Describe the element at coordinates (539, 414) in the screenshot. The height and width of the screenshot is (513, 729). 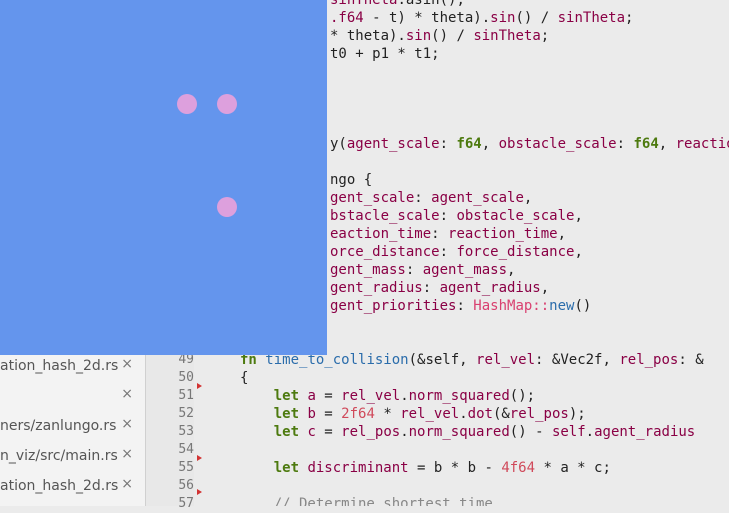
I see `code-token: rel_pos` at that location.